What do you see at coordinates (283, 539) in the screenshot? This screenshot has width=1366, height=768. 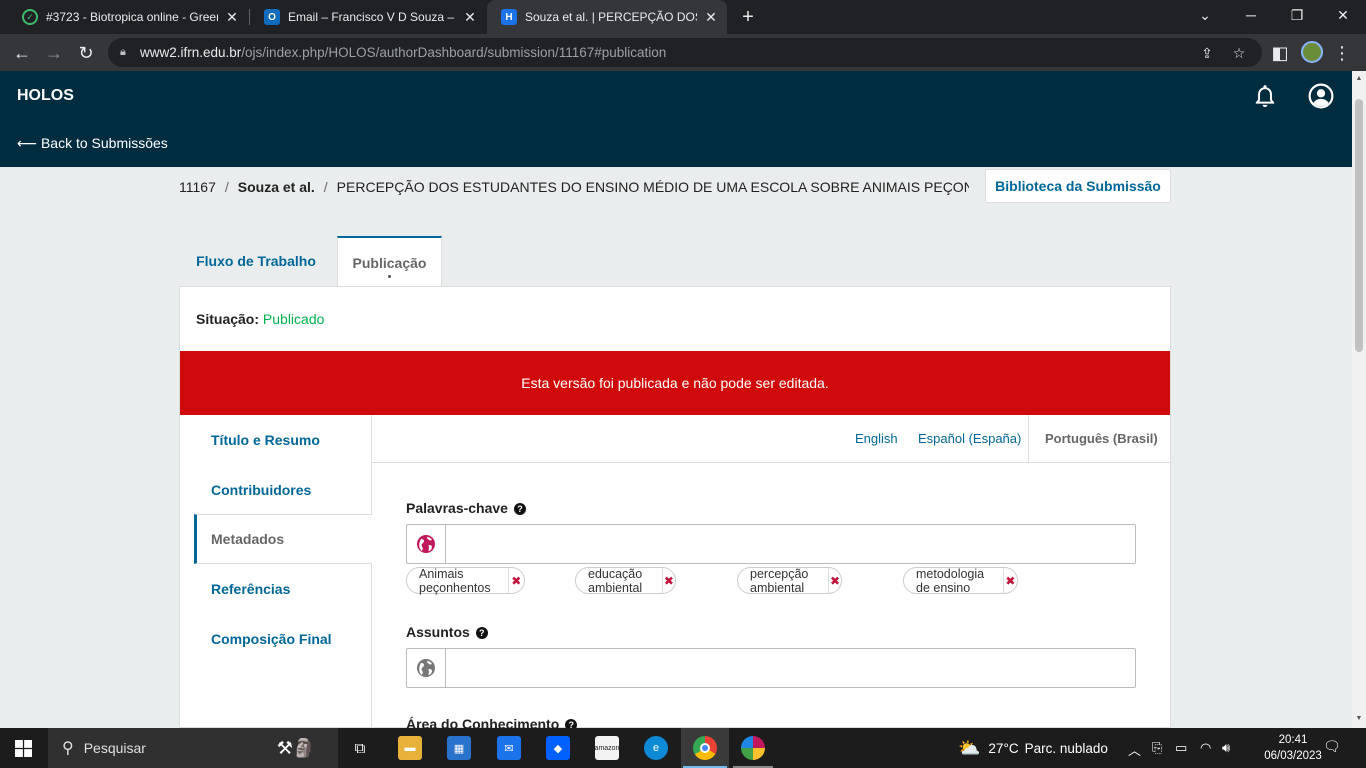 I see `sidenav-item-metadata: Metadados` at bounding box center [283, 539].